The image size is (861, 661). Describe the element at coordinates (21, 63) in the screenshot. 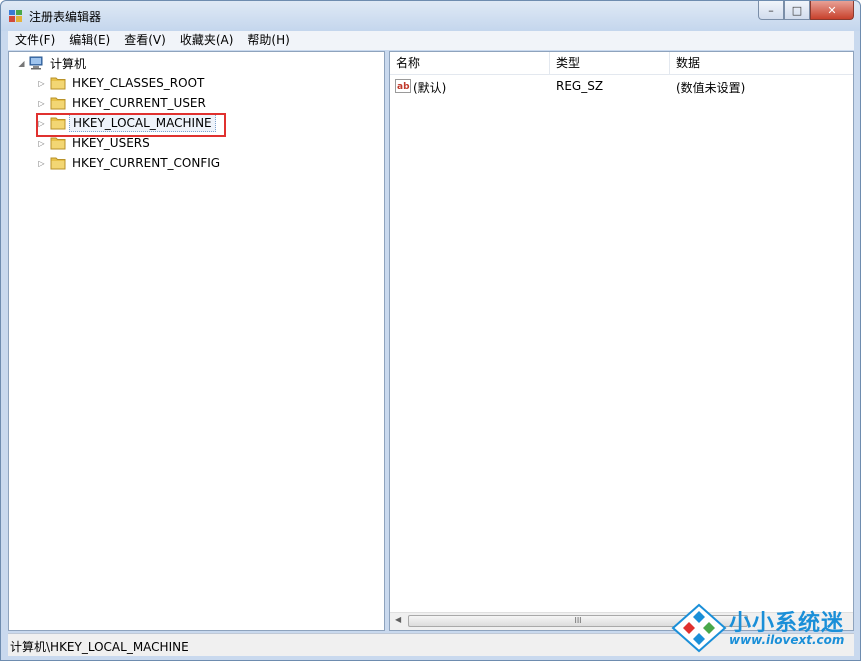

I see `collapse-arrow-icon: ◢` at that location.